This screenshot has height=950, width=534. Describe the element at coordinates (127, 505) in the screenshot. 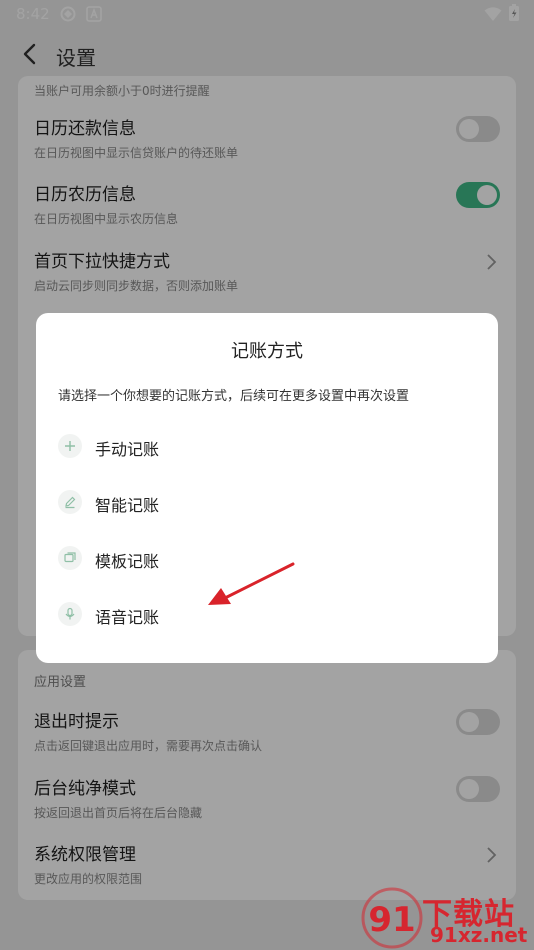

I see `option-label: 智能记账` at that location.